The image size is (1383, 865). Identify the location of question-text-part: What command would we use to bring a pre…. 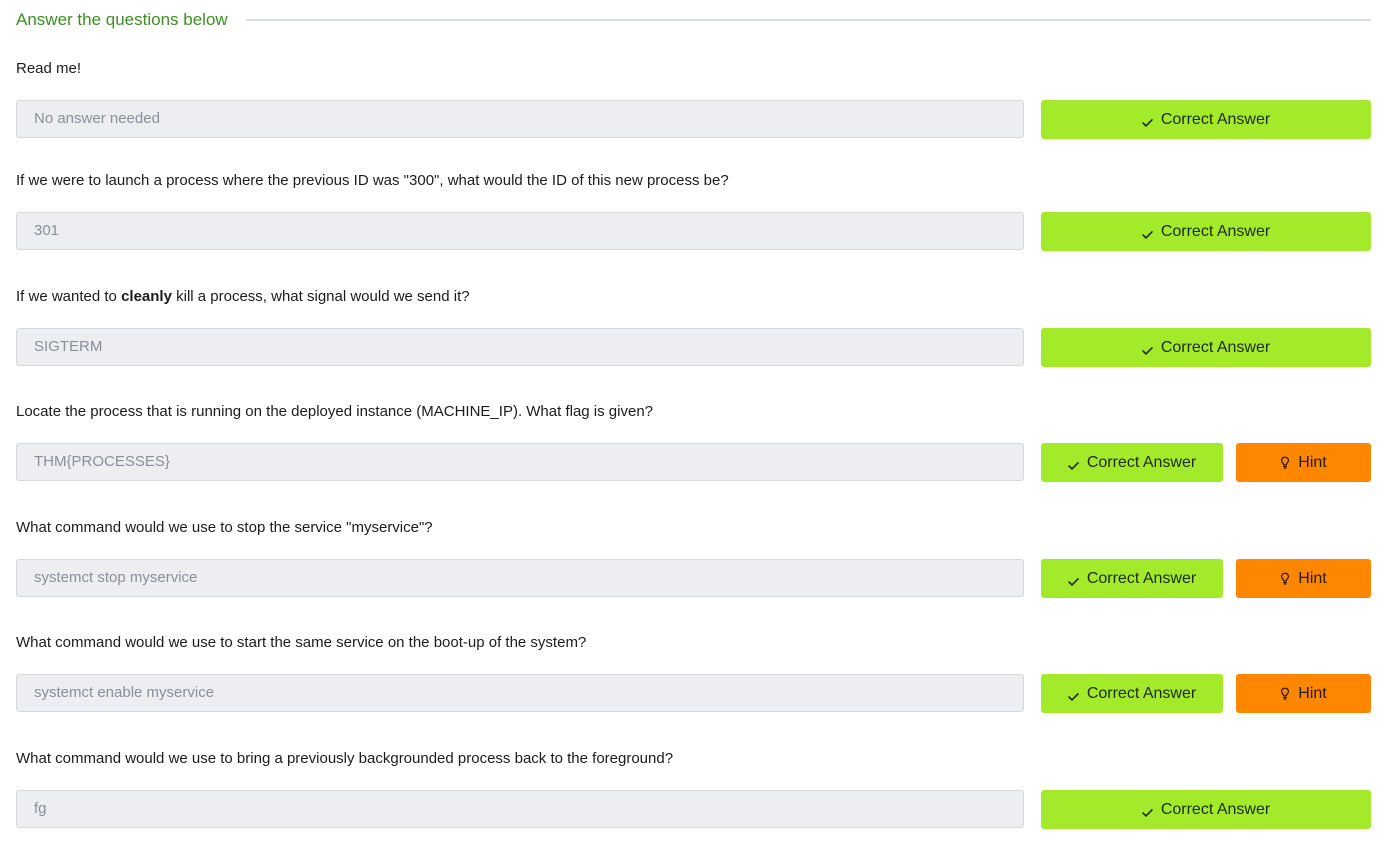
(345, 758).